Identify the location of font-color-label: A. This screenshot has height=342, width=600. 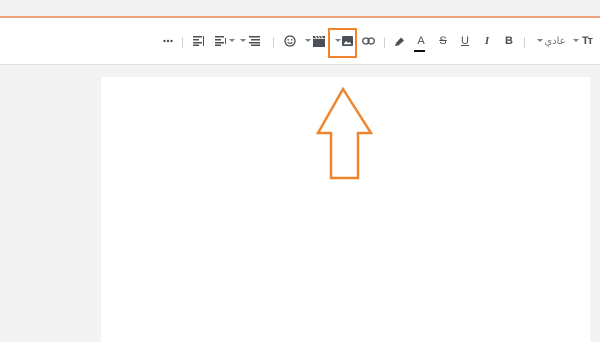
(421, 41).